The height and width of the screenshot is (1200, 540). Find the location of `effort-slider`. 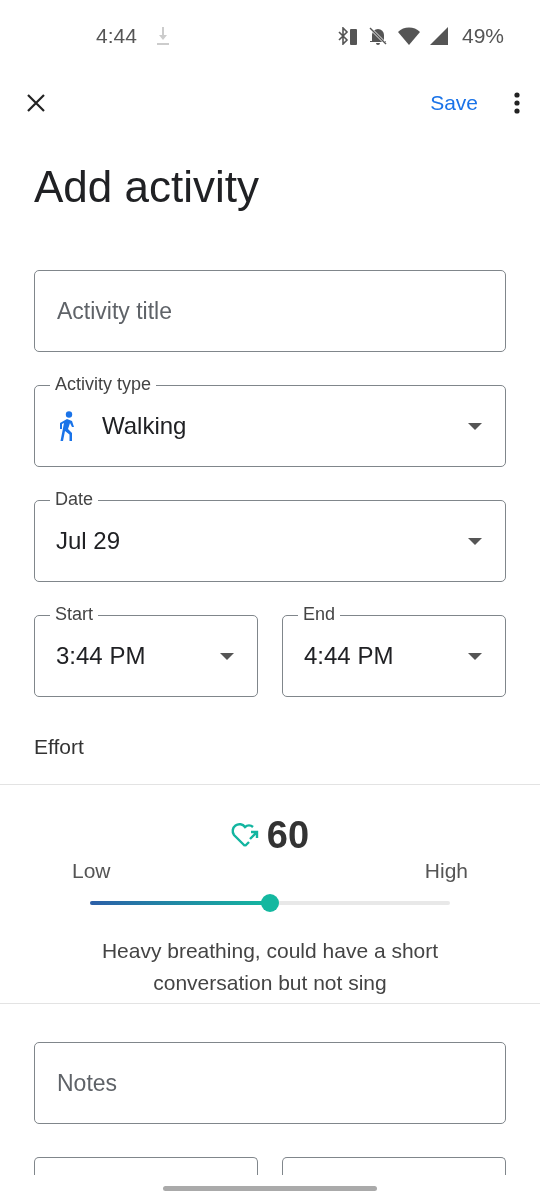

effort-slider is located at coordinates (270, 903).